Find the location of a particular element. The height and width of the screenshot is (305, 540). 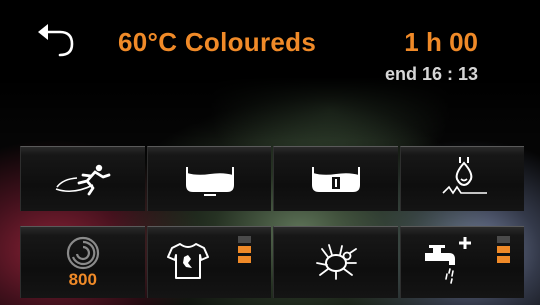

soil-level-bars is located at coordinates (244, 249).